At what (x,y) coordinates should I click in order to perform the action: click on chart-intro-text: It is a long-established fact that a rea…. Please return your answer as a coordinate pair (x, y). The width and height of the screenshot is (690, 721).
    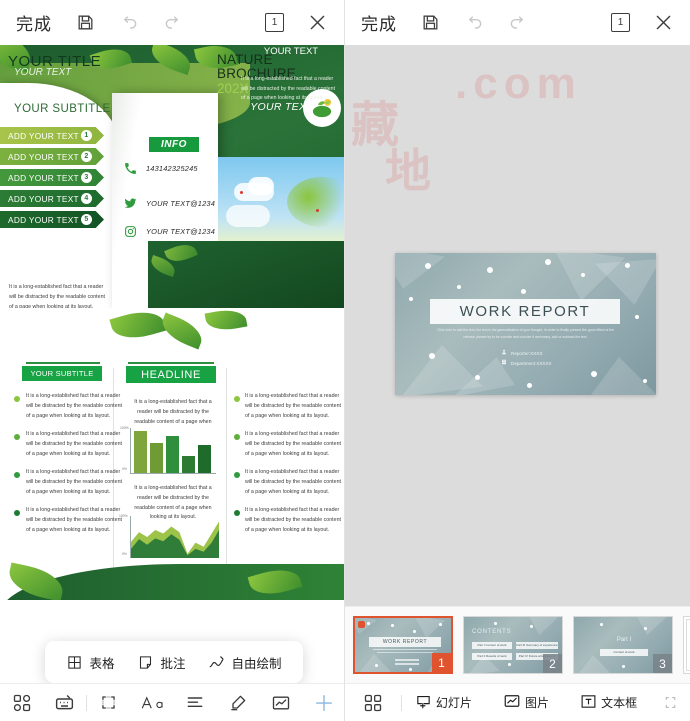
    Looking at the image, I should click on (173, 412).